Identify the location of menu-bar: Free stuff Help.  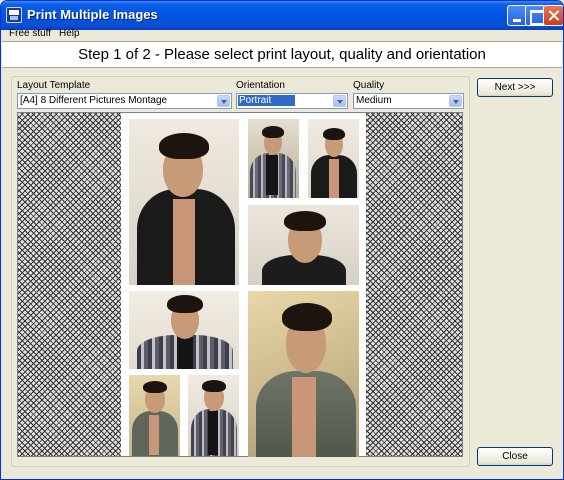
(283, 34).